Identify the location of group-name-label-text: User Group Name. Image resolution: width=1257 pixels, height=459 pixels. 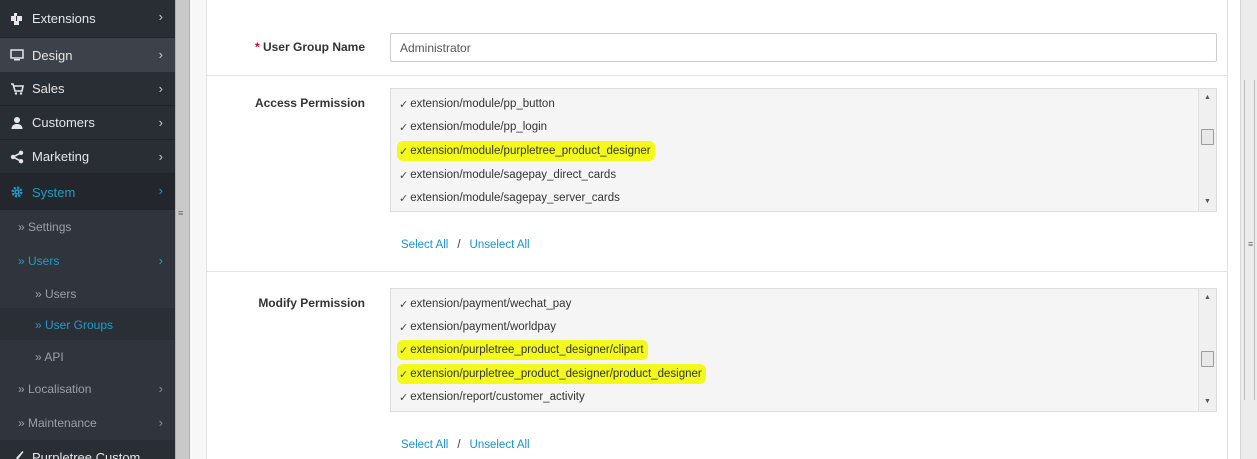
(313, 47).